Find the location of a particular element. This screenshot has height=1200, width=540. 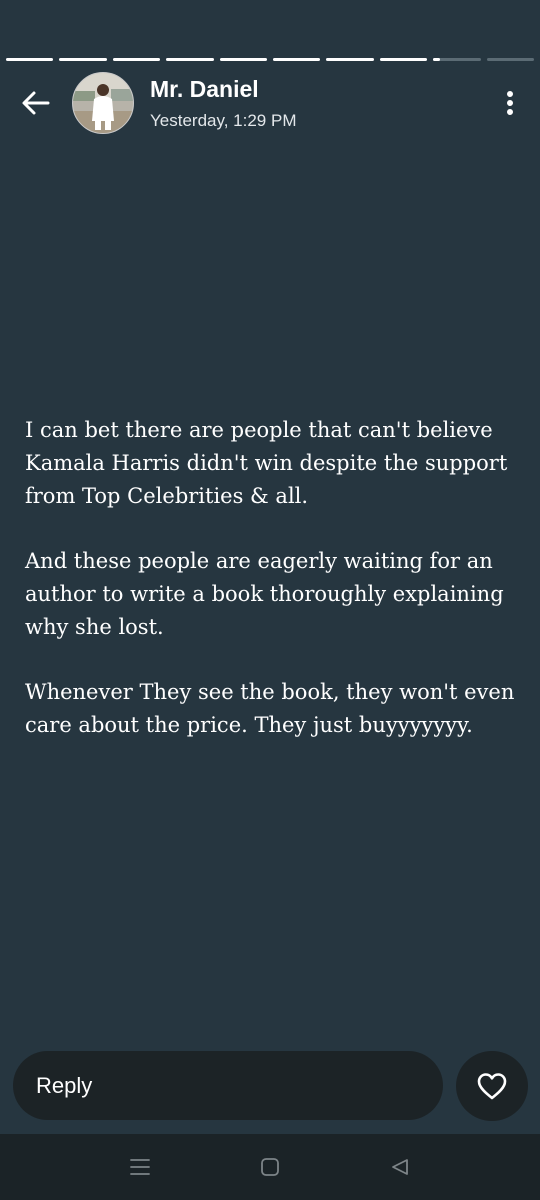

reply-input is located at coordinates (226, 1085).